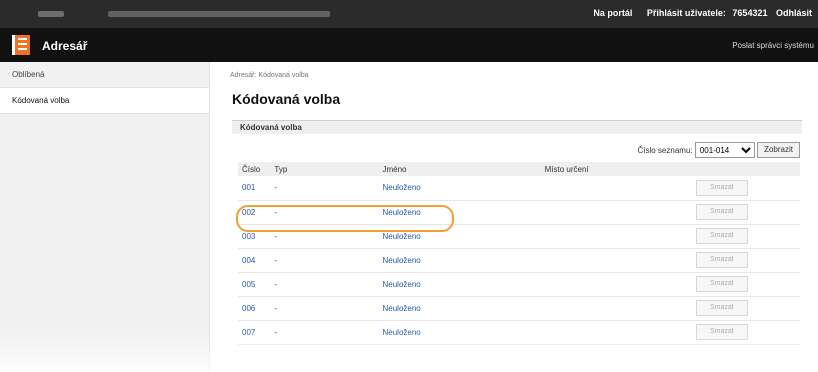  Describe the element at coordinates (104, 75) in the screenshot. I see `sidebar-item-favorites: Oblíbená` at that location.